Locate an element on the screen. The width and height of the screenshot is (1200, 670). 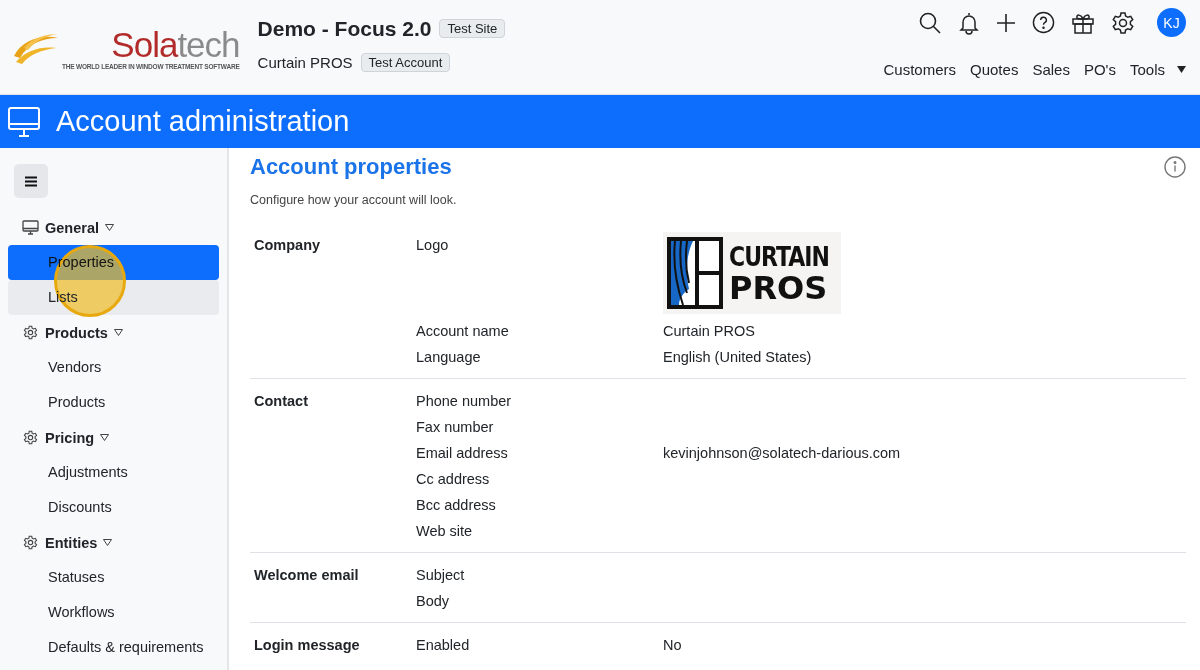
help-icon is located at coordinates (1043, 22).